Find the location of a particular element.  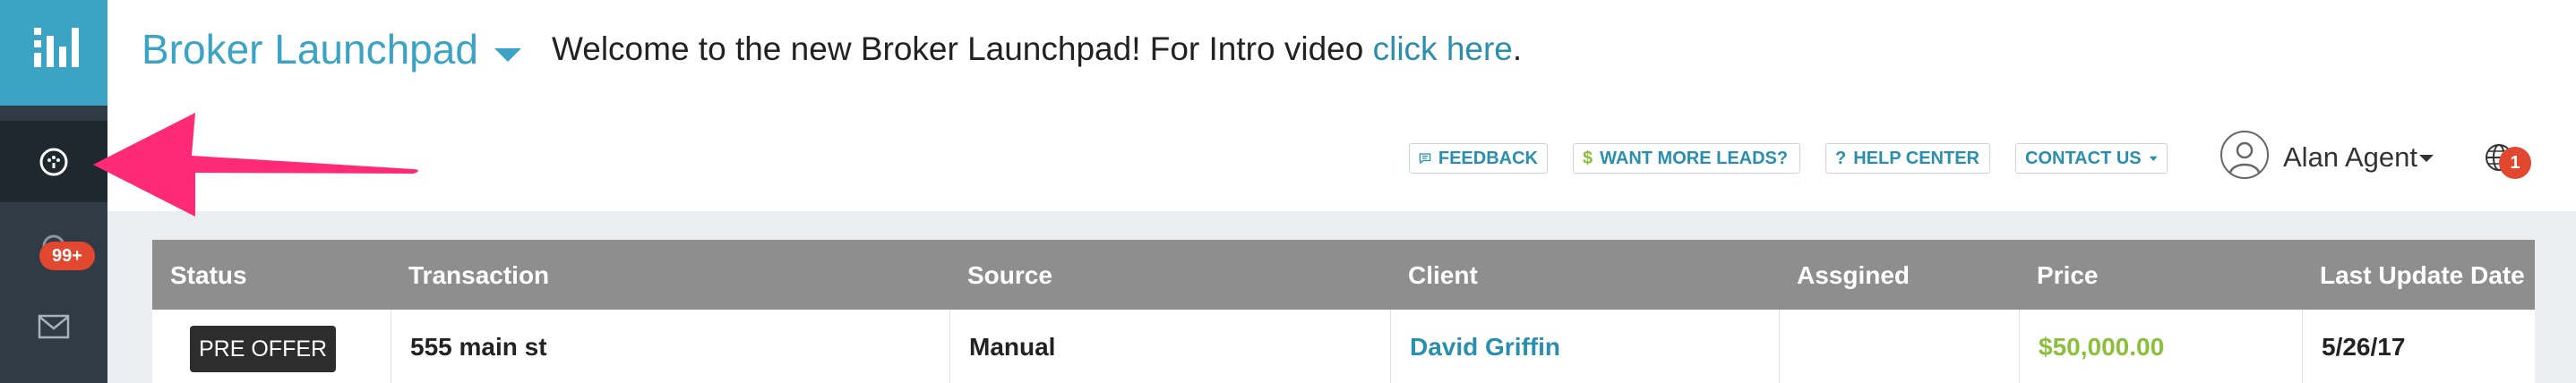

want-more-leads-button: $ WANT MORE LEADS? is located at coordinates (1686, 158).